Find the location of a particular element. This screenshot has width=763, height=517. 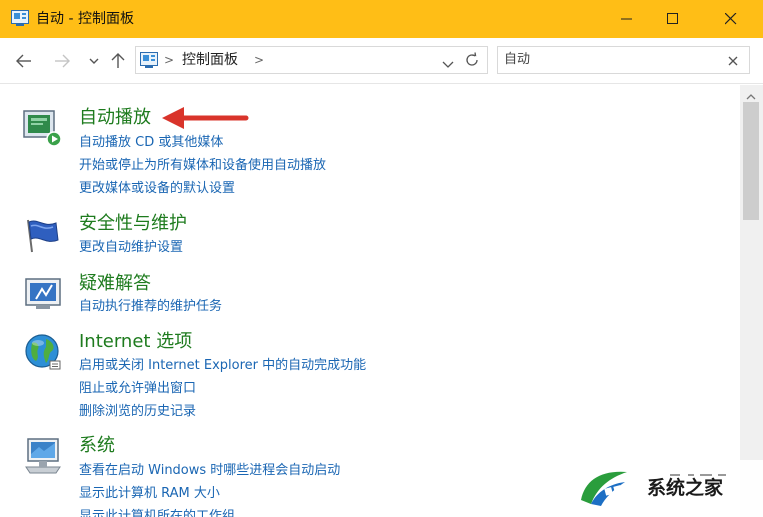

refresh-icon is located at coordinates (472, 59).